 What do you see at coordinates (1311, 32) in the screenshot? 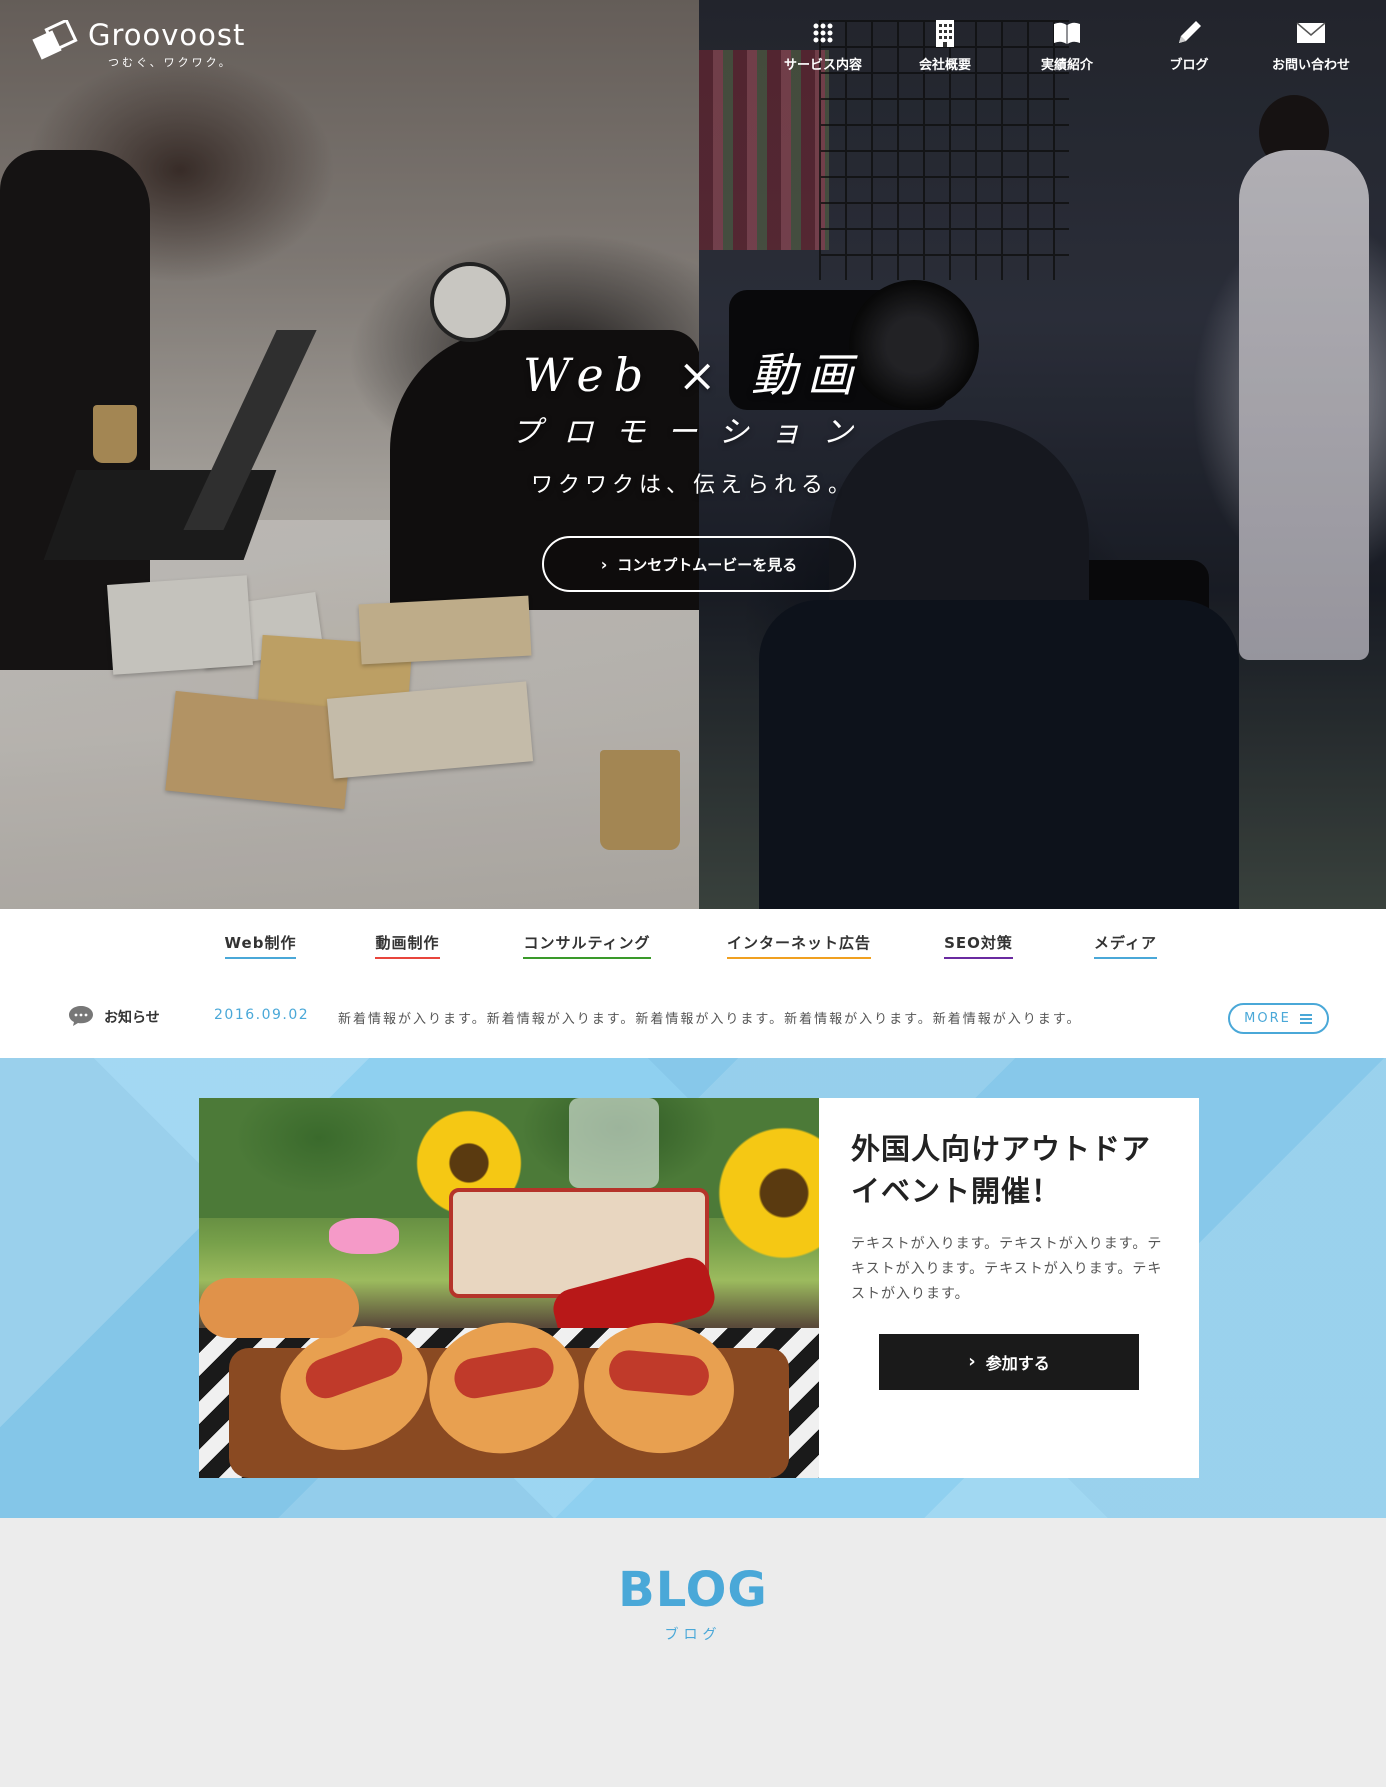
I see `mail-icon` at bounding box center [1311, 32].